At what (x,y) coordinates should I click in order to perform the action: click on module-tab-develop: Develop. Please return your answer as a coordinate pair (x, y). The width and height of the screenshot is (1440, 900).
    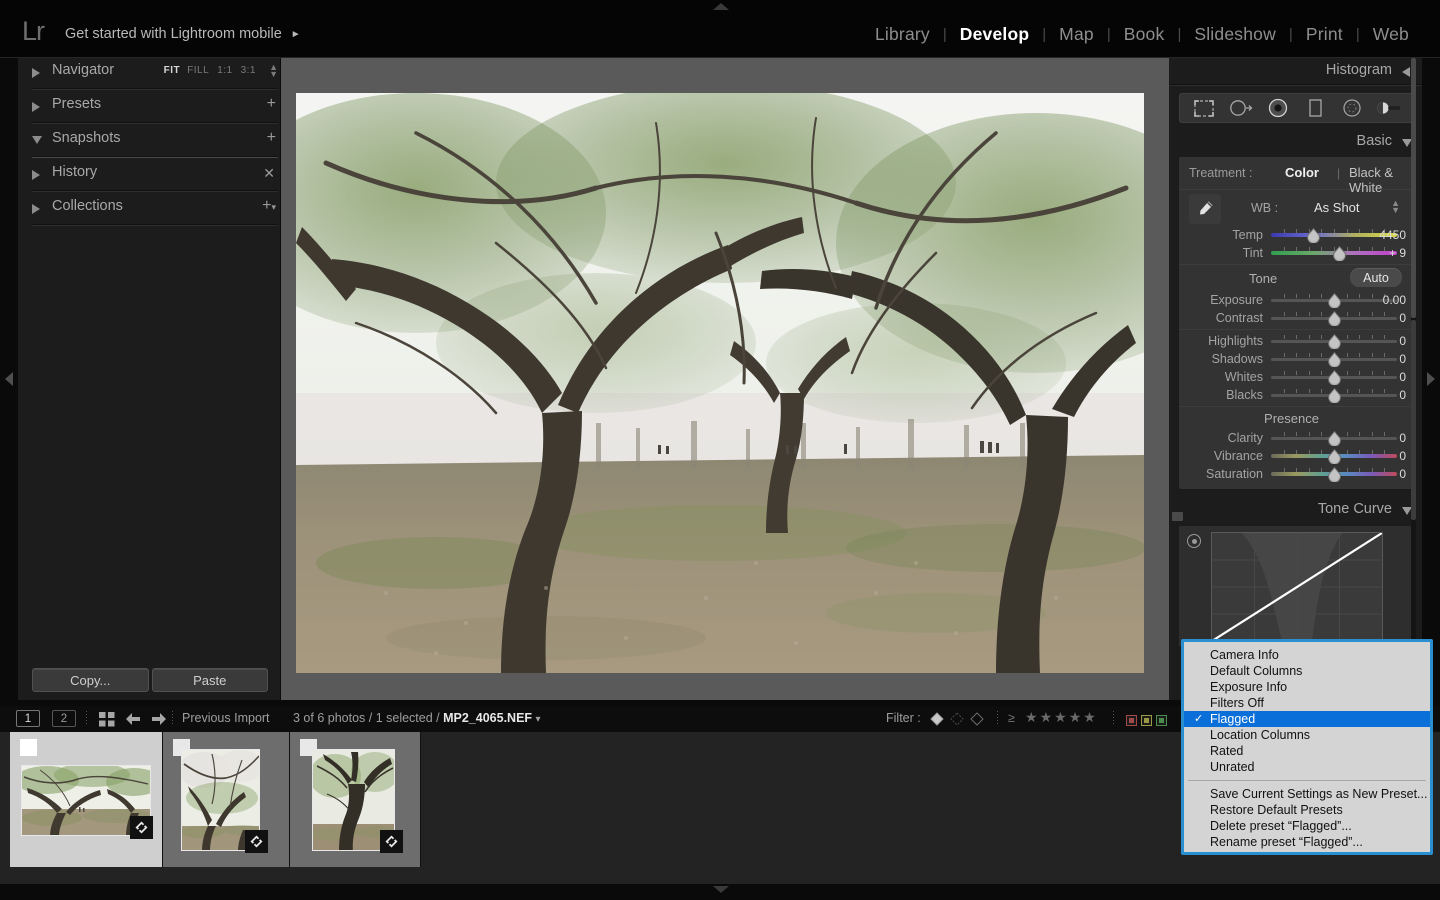
    Looking at the image, I should click on (994, 34).